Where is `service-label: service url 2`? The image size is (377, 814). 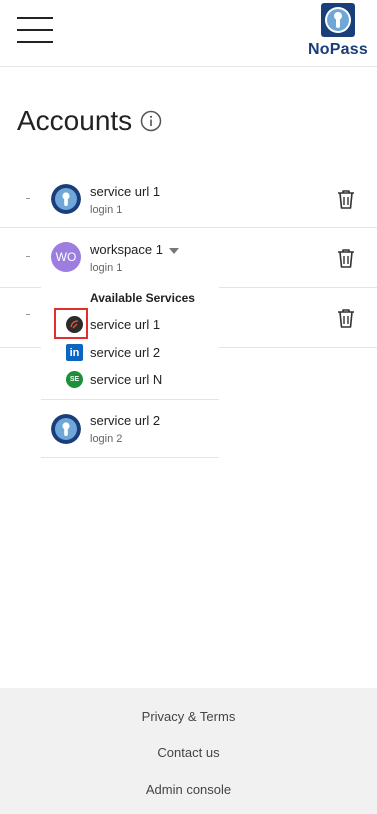 service-label: service url 2 is located at coordinates (125, 352).